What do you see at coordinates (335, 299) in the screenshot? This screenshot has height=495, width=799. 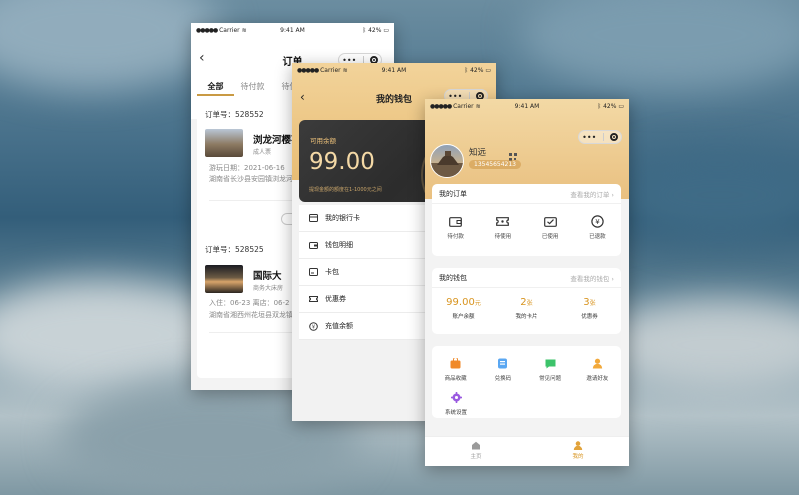 I see `menu-label: 优惠券` at bounding box center [335, 299].